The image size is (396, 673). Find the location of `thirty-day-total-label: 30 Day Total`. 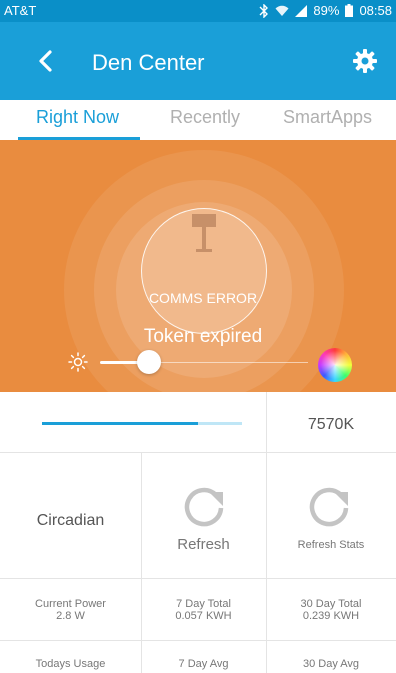

thirty-day-total-label: 30 Day Total is located at coordinates (331, 604).